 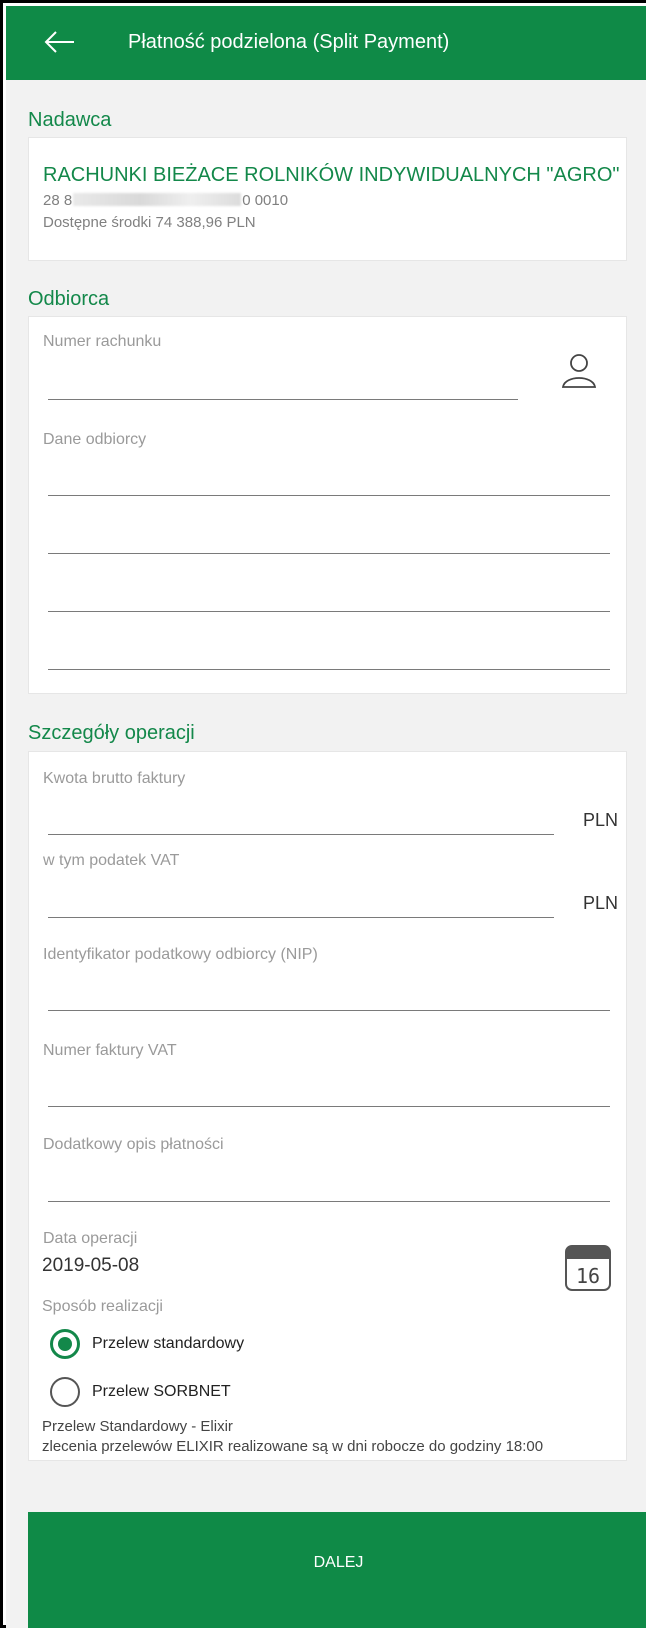 I want to click on next-button: DALEJ, so click(x=337, y=1570).